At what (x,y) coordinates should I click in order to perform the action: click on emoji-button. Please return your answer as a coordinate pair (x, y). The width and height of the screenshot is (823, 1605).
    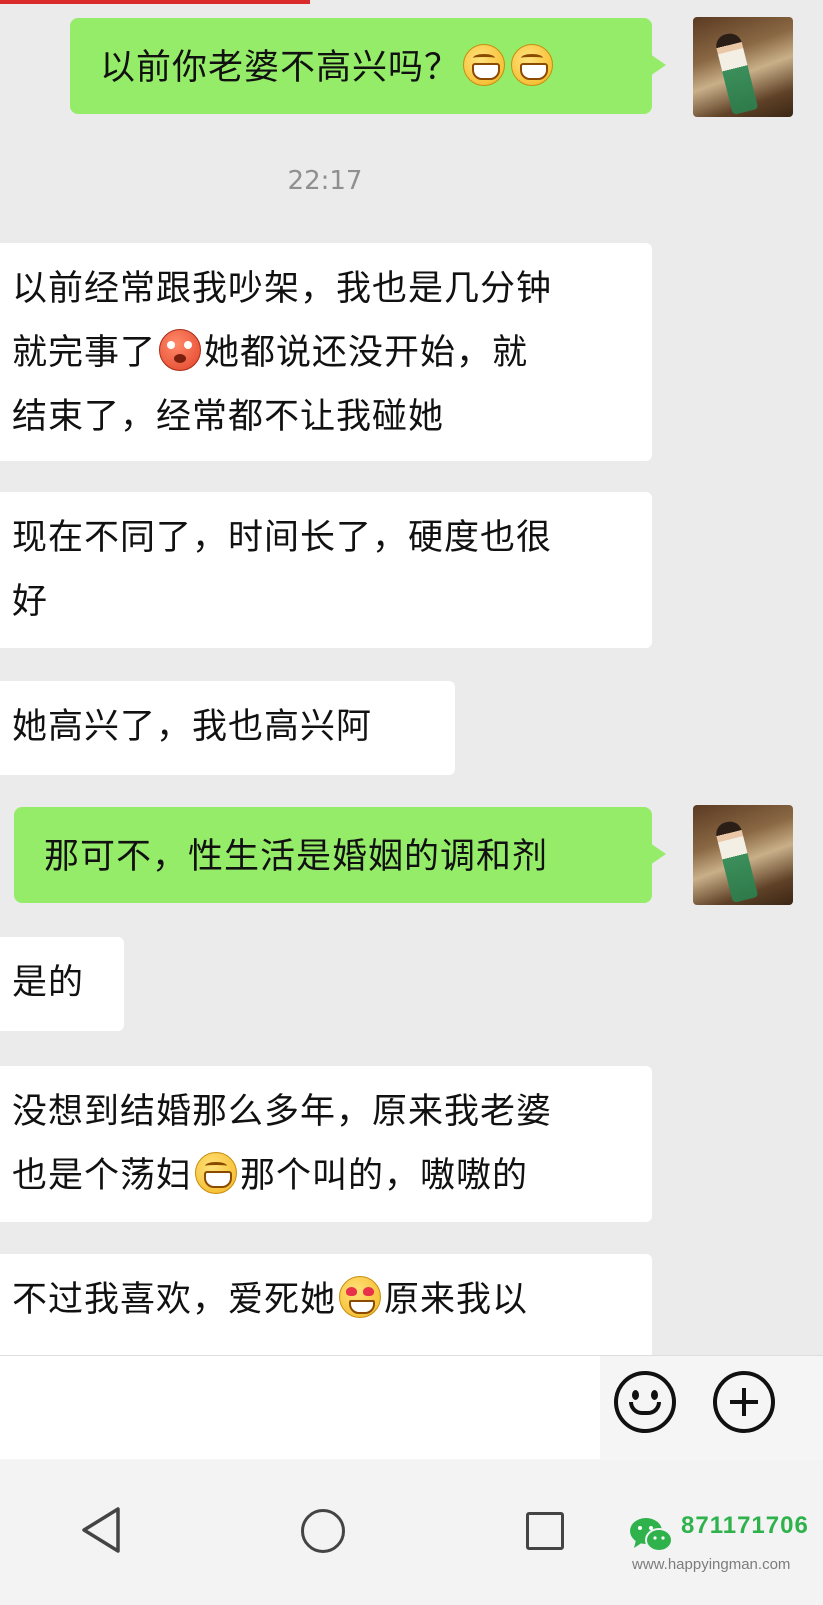
    Looking at the image, I should click on (645, 1402).